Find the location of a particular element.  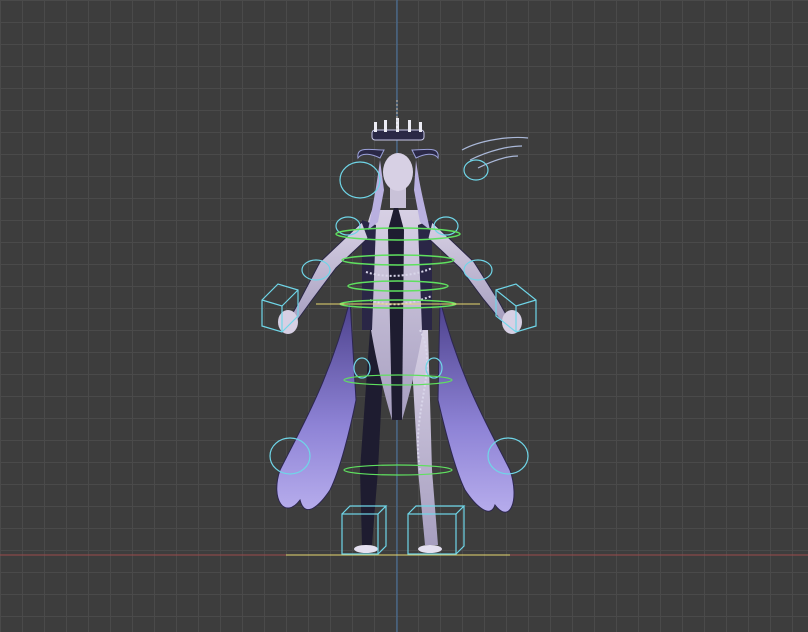

head is located at coordinates (398, 172).